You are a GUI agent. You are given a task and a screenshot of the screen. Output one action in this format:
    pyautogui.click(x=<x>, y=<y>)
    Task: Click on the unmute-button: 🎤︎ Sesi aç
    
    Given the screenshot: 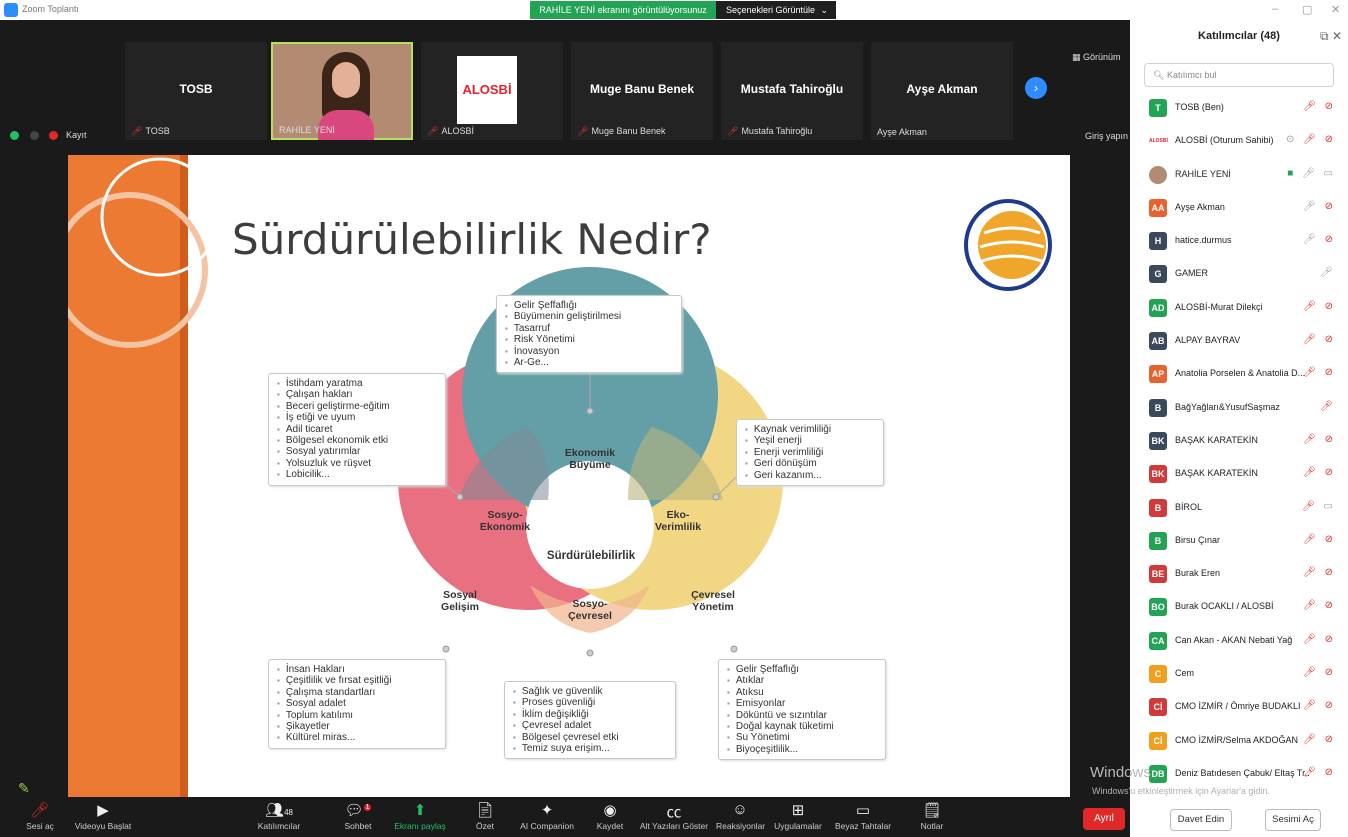 What is the action you would take?
    pyautogui.click(x=40, y=816)
    